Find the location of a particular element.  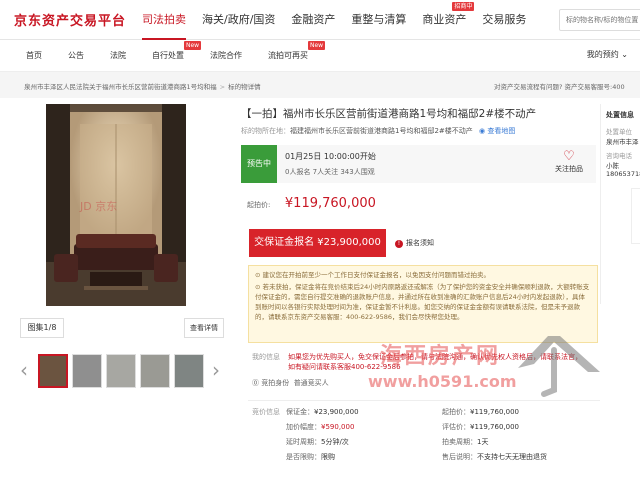

field-value: ¥119,760,000 is located at coordinates (494, 427).